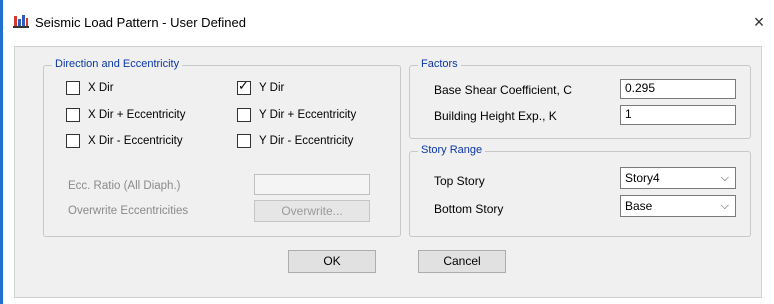  Describe the element at coordinates (439, 64) in the screenshot. I see `factors-group-title: Factors` at that location.